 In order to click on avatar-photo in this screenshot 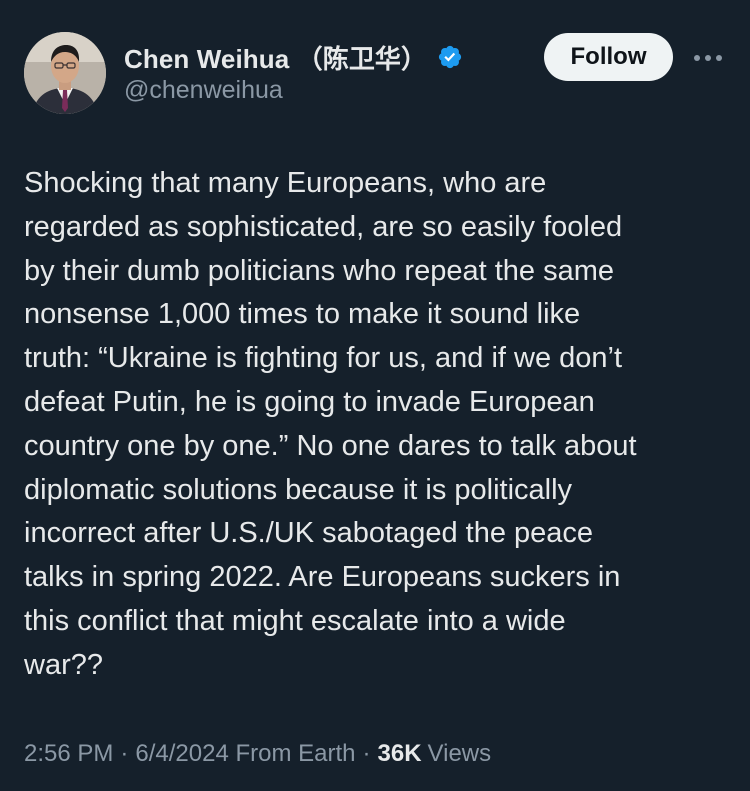, I will do `click(65, 73)`.